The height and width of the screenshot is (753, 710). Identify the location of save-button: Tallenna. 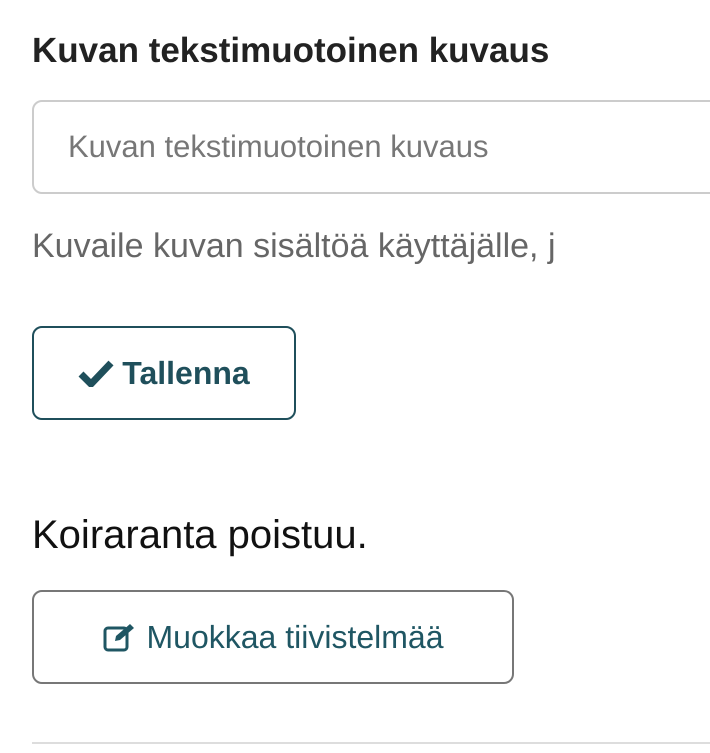
(164, 373).